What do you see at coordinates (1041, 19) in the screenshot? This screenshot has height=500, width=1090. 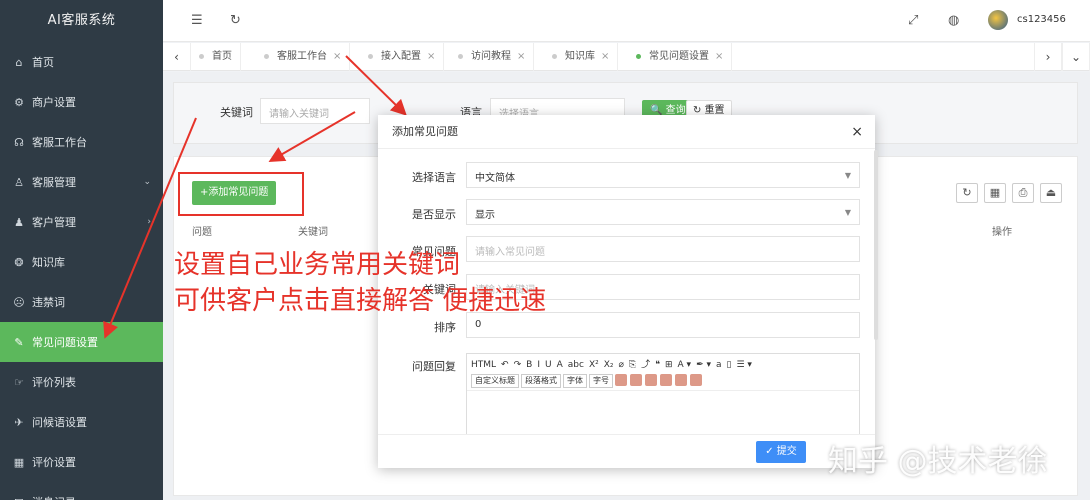 I see `username: cs123456` at bounding box center [1041, 19].